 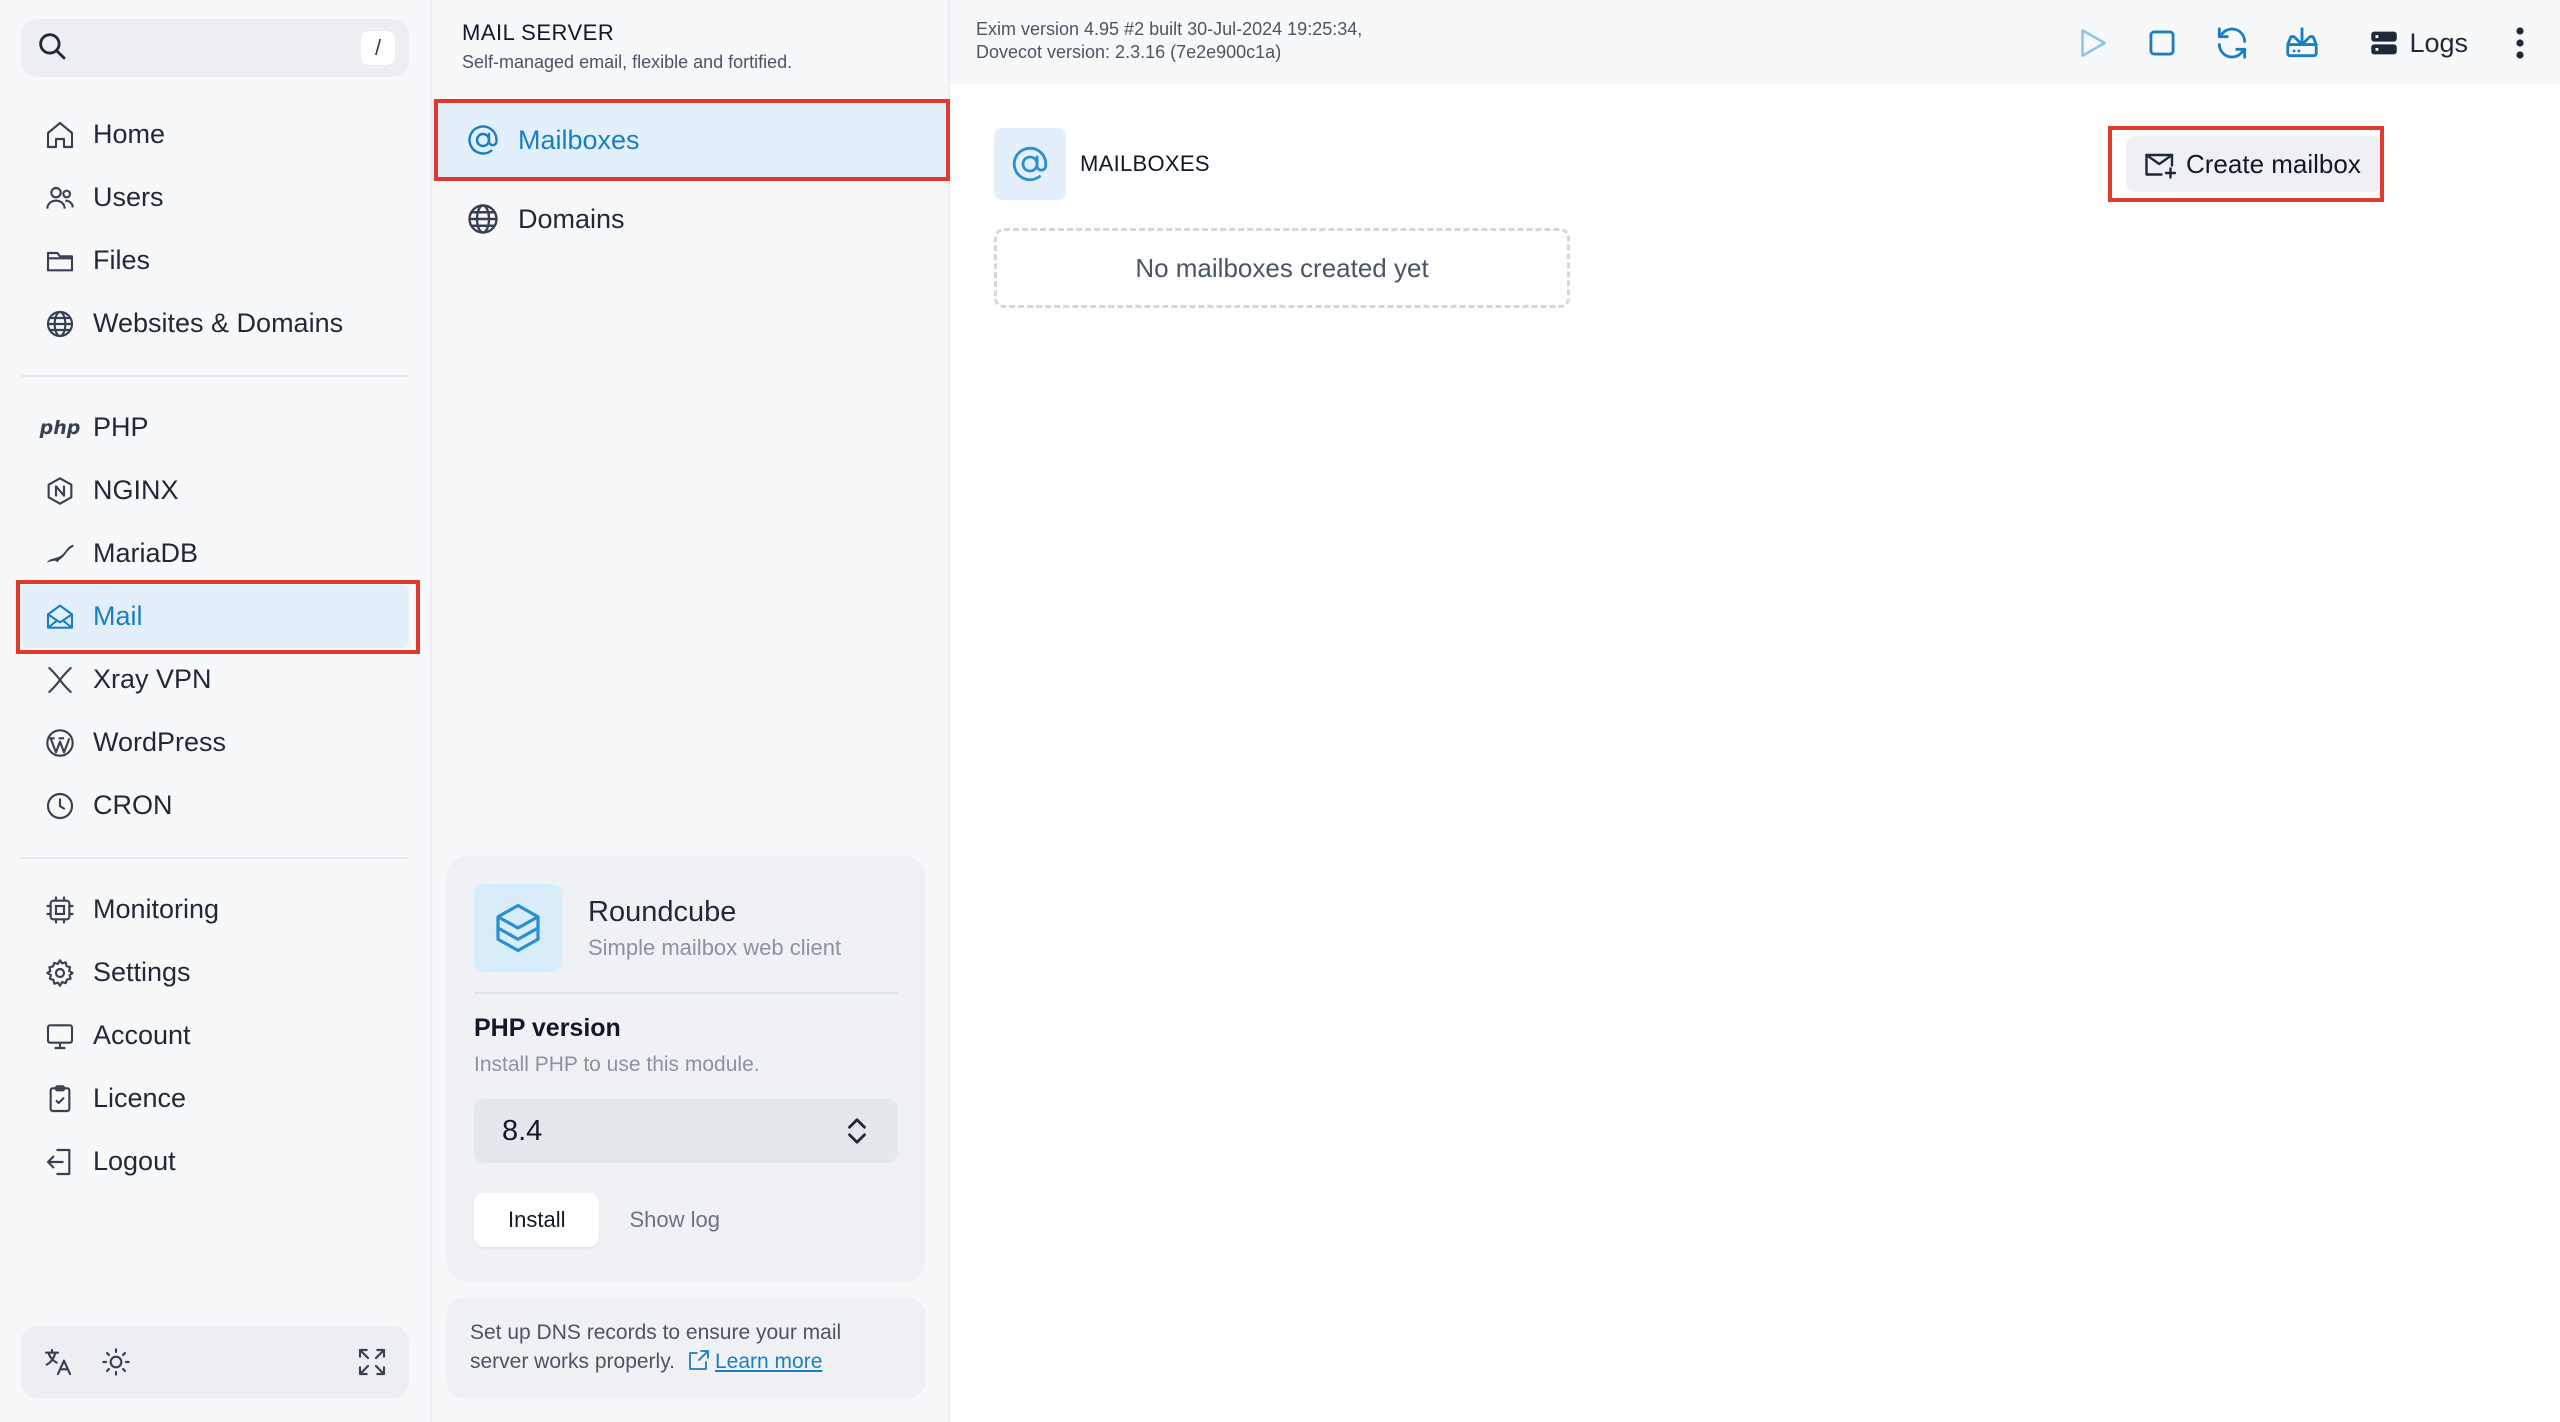 I want to click on show-log-button: Show log, so click(x=674, y=1220).